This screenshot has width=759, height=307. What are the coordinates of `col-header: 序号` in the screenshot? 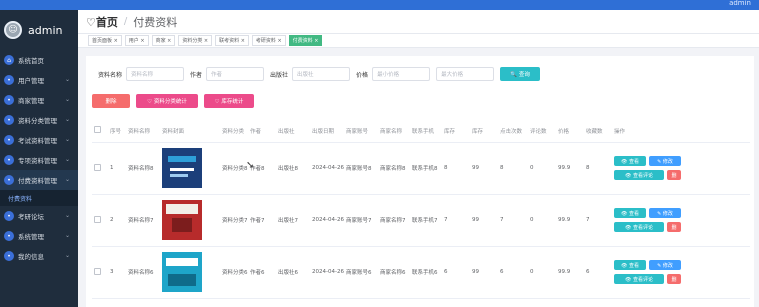 It's located at (117, 131).